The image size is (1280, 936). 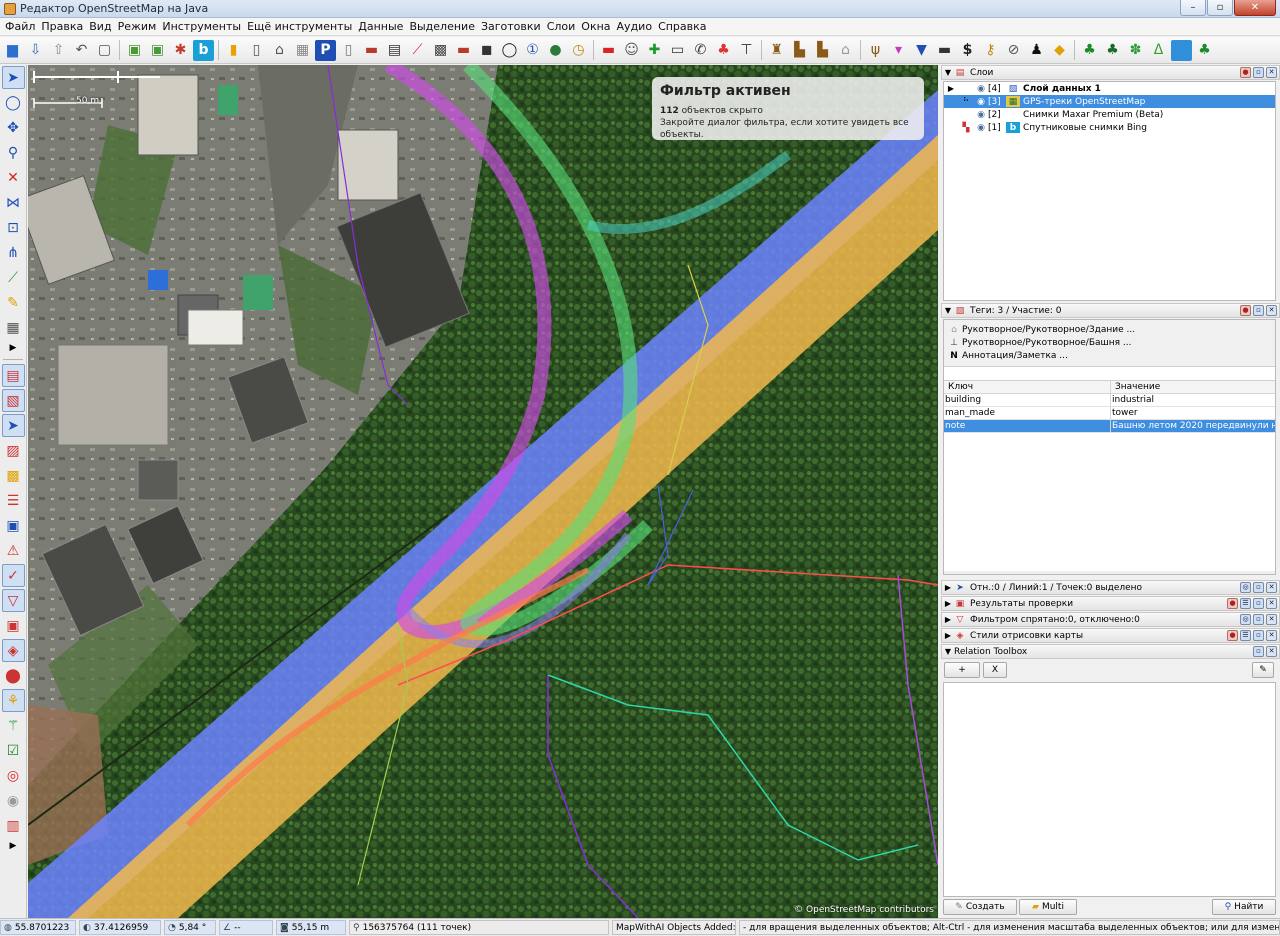 What do you see at coordinates (203, 50) in the screenshot?
I see `bing-icon: b` at bounding box center [203, 50].